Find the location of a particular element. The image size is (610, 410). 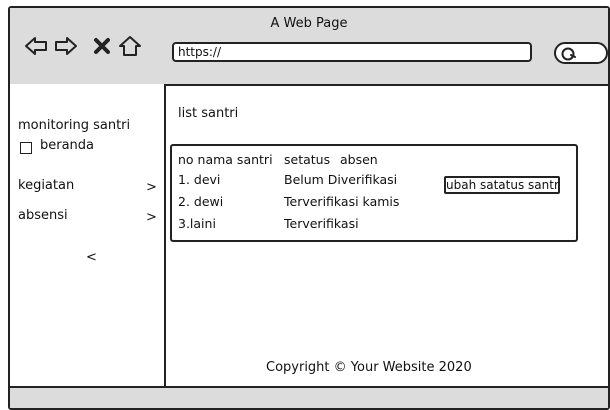

status-bar is located at coordinates (309, 397).